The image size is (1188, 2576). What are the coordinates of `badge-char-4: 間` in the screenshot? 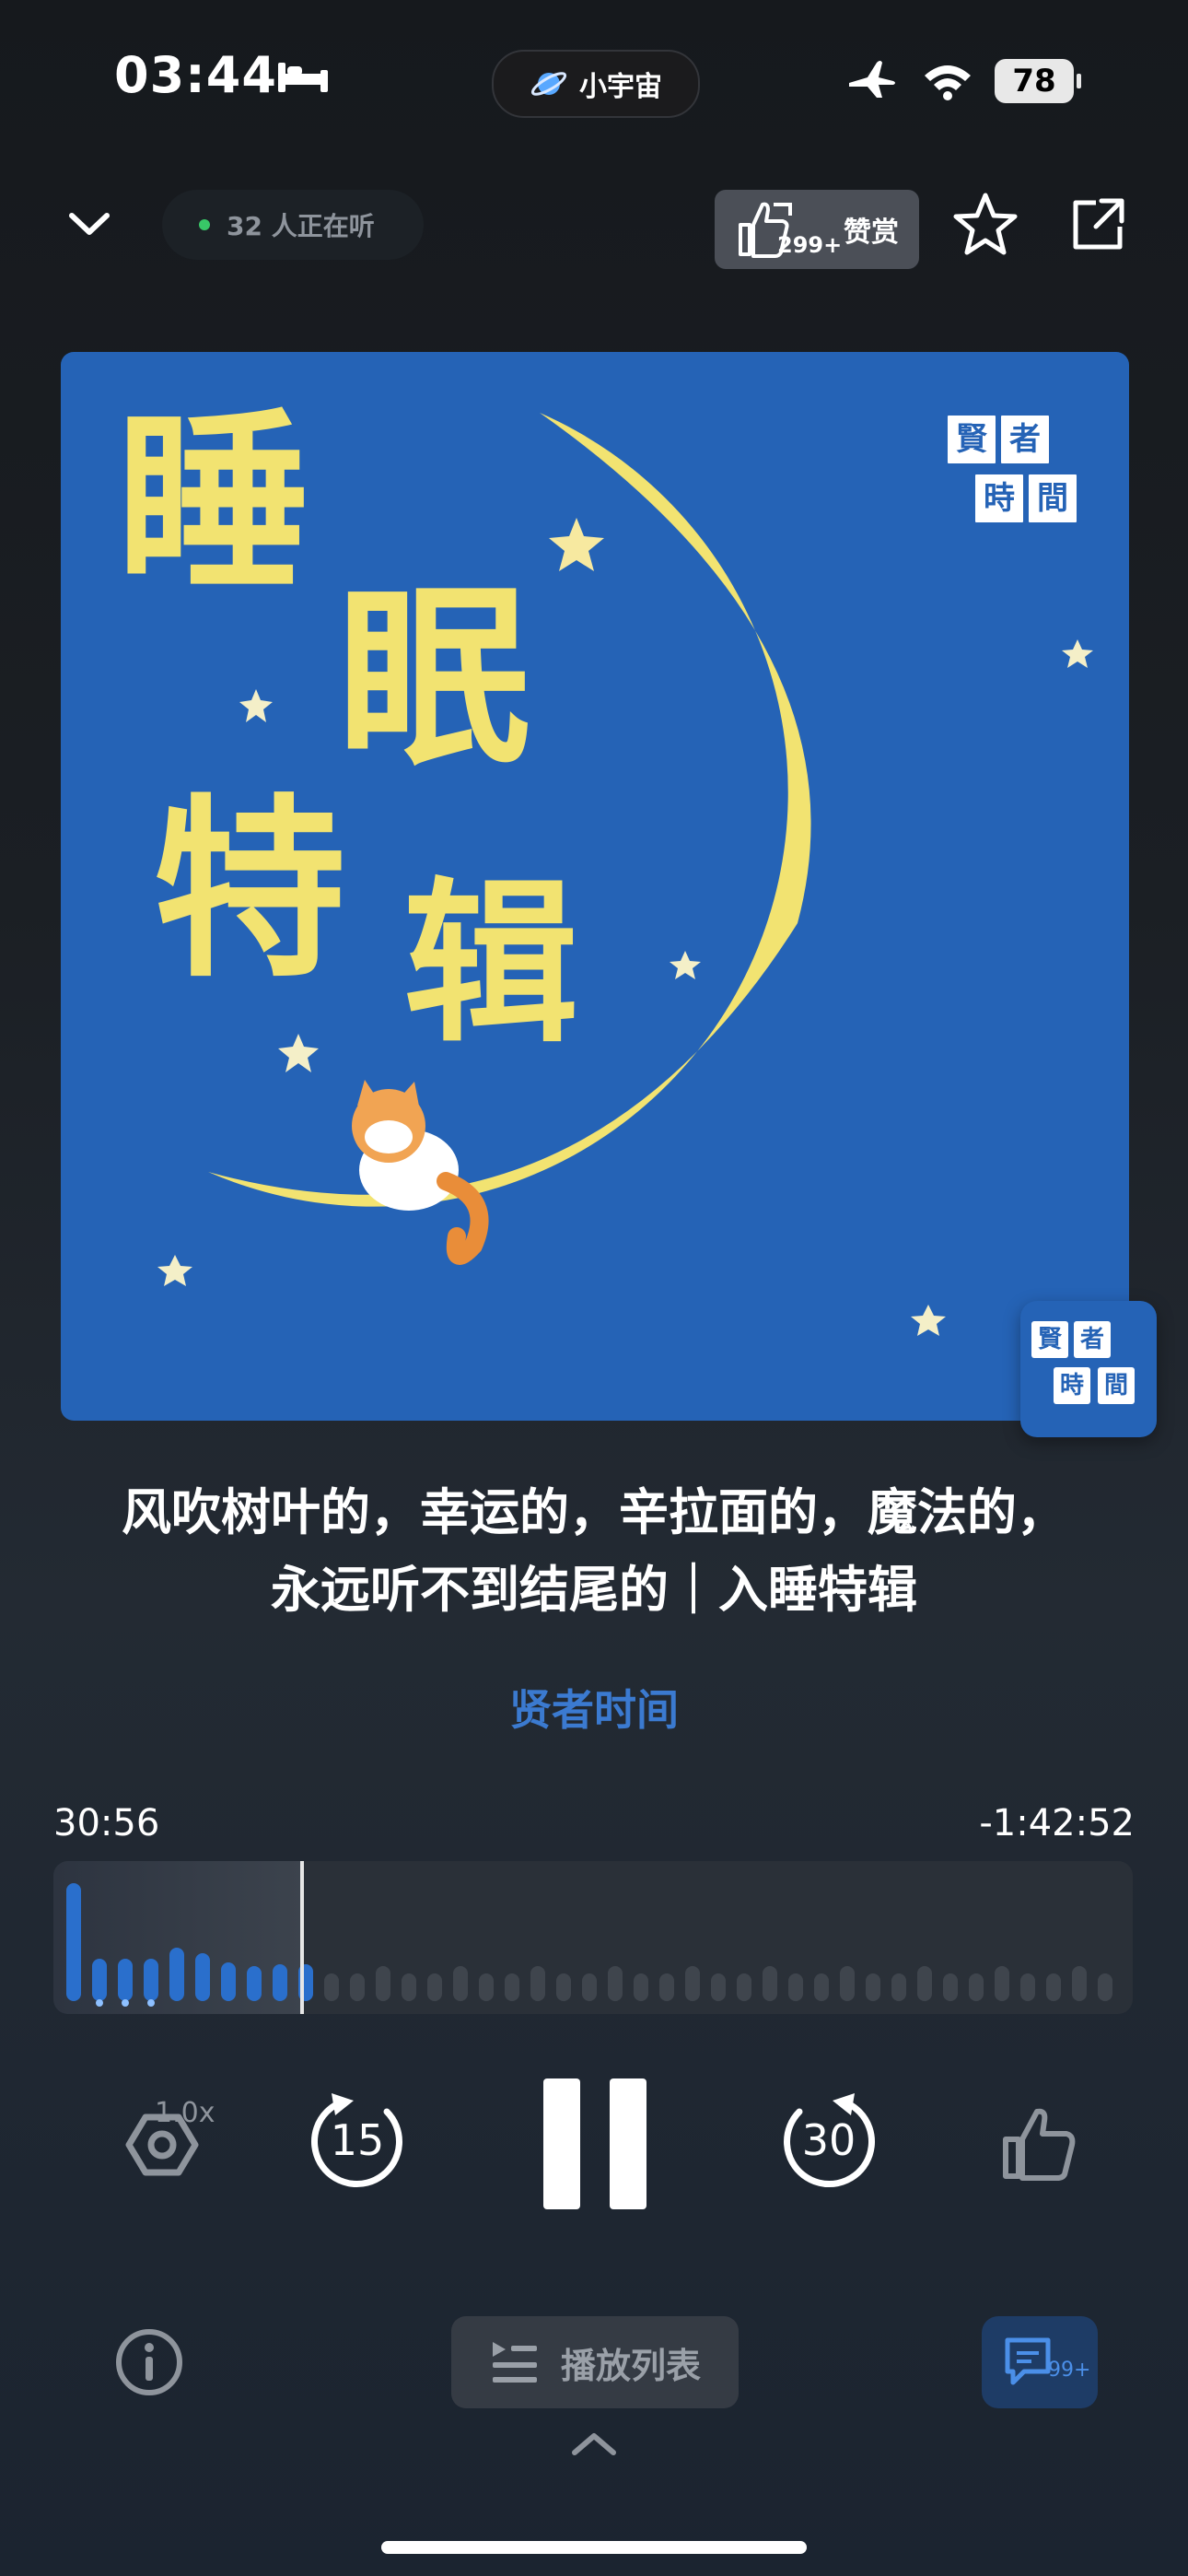 It's located at (1116, 1385).